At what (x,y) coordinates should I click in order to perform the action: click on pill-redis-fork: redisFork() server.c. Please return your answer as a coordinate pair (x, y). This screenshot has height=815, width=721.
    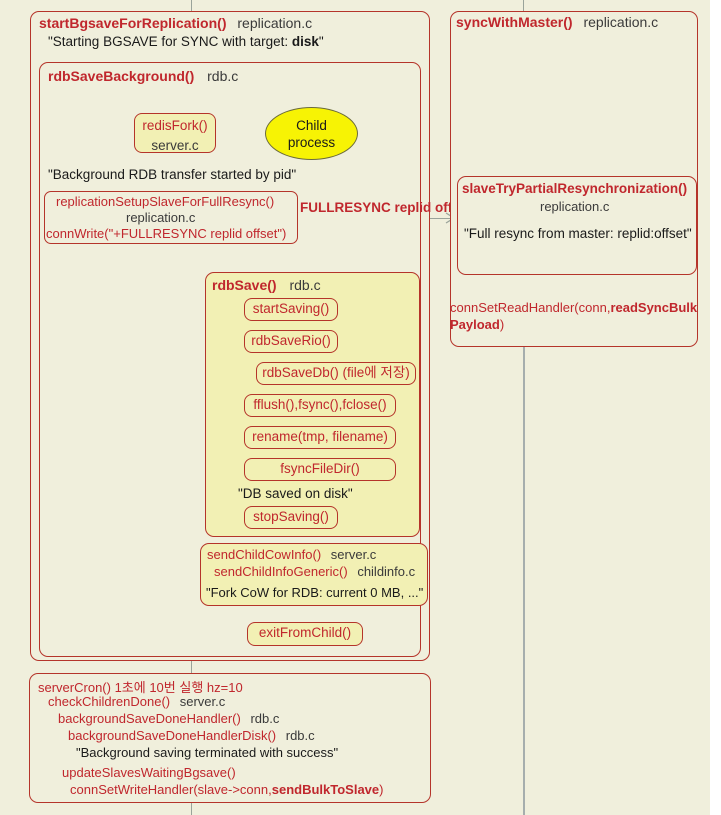
    Looking at the image, I should click on (175, 133).